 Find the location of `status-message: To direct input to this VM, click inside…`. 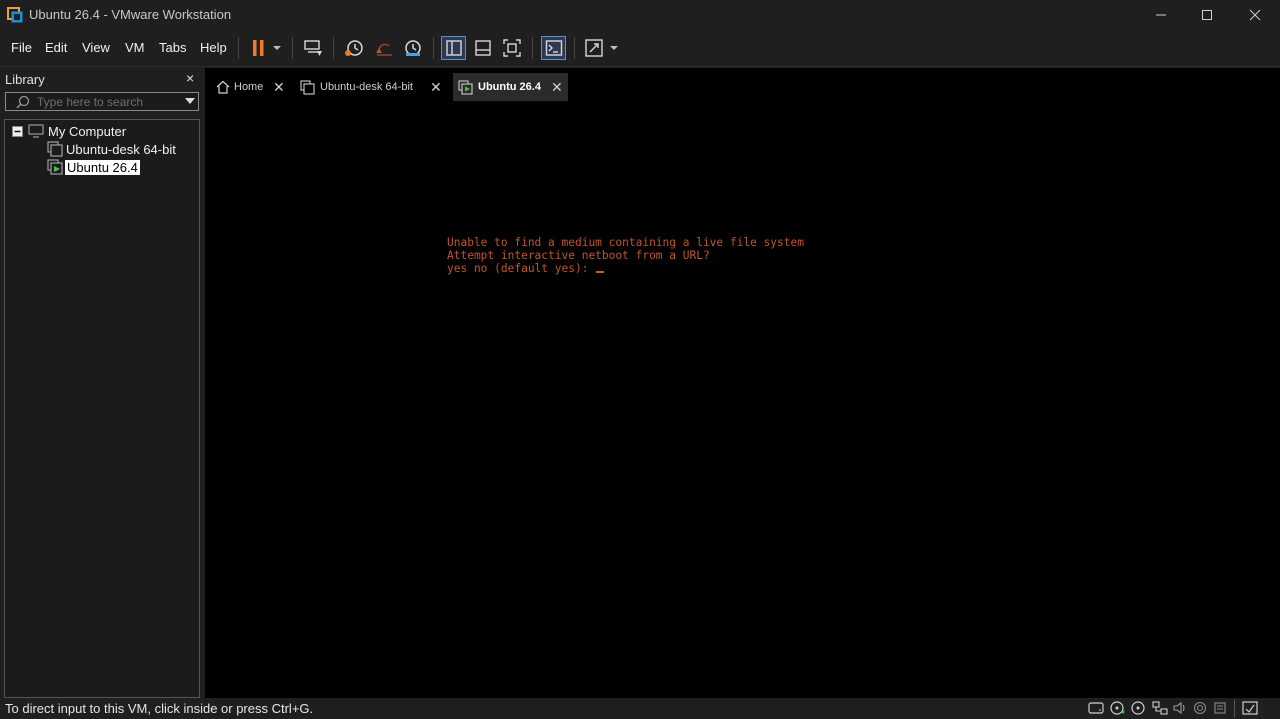

status-message: To direct input to this VM, click inside… is located at coordinates (159, 708).